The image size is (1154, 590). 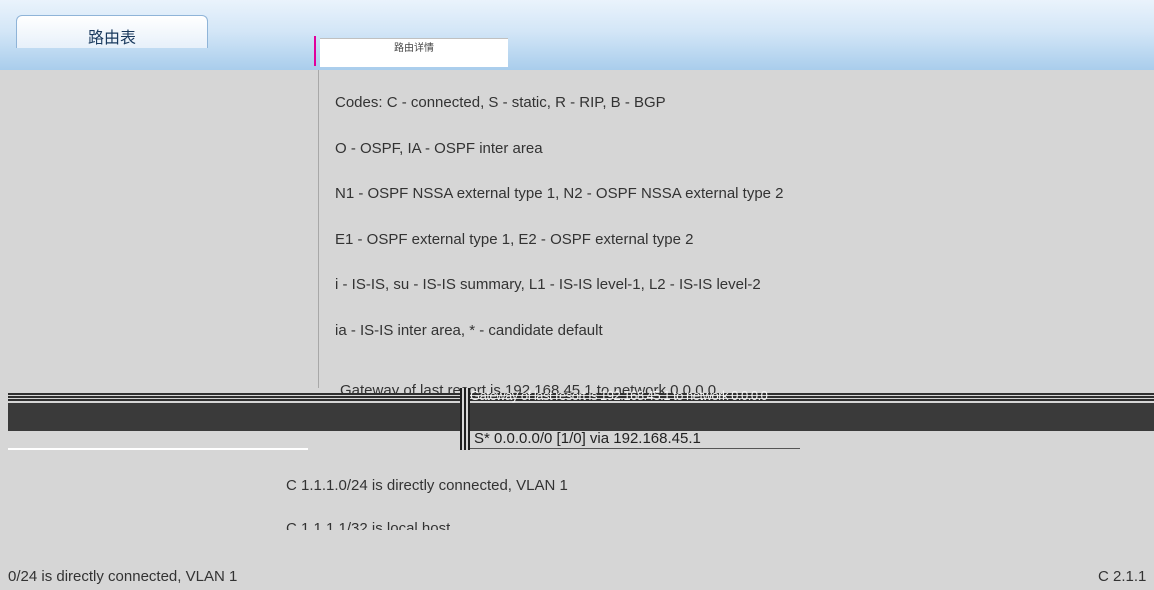 What do you see at coordinates (587, 438) in the screenshot?
I see `route-entry-default: S* 0.0.0.0/0 [1/0] via 192.168.45.1` at bounding box center [587, 438].